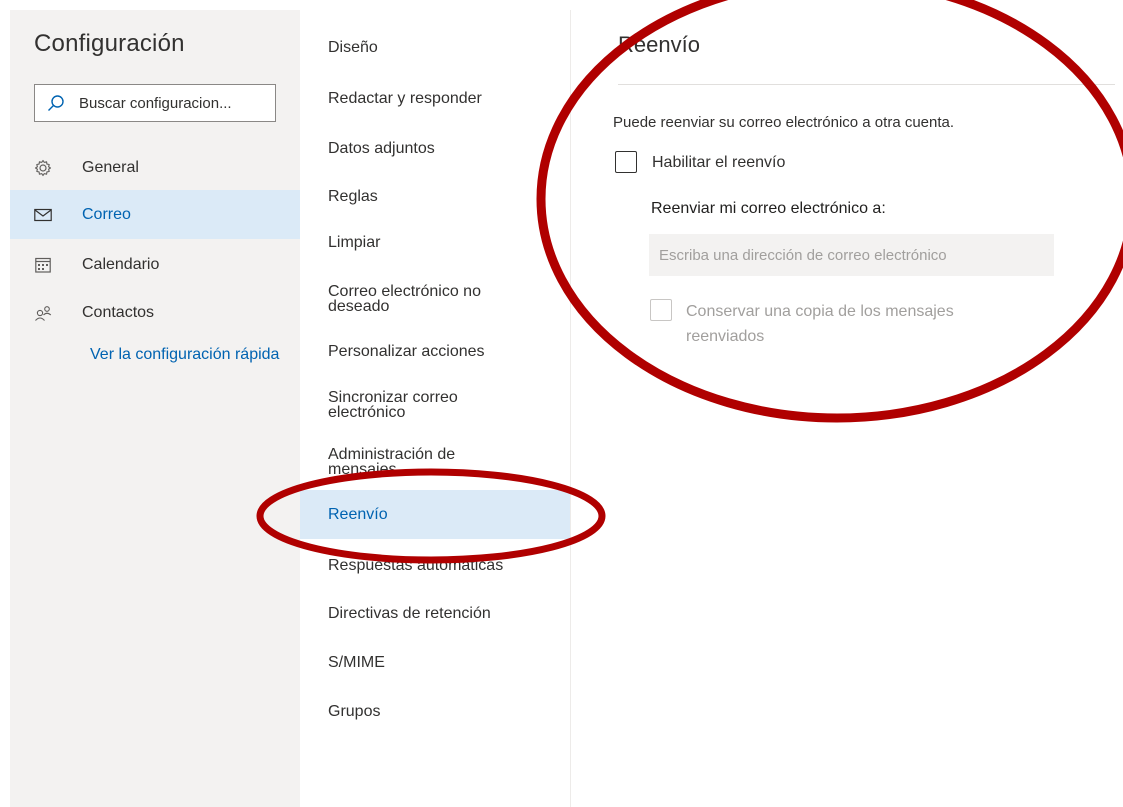 The width and height of the screenshot is (1123, 807). I want to click on search-icon, so click(56, 103).